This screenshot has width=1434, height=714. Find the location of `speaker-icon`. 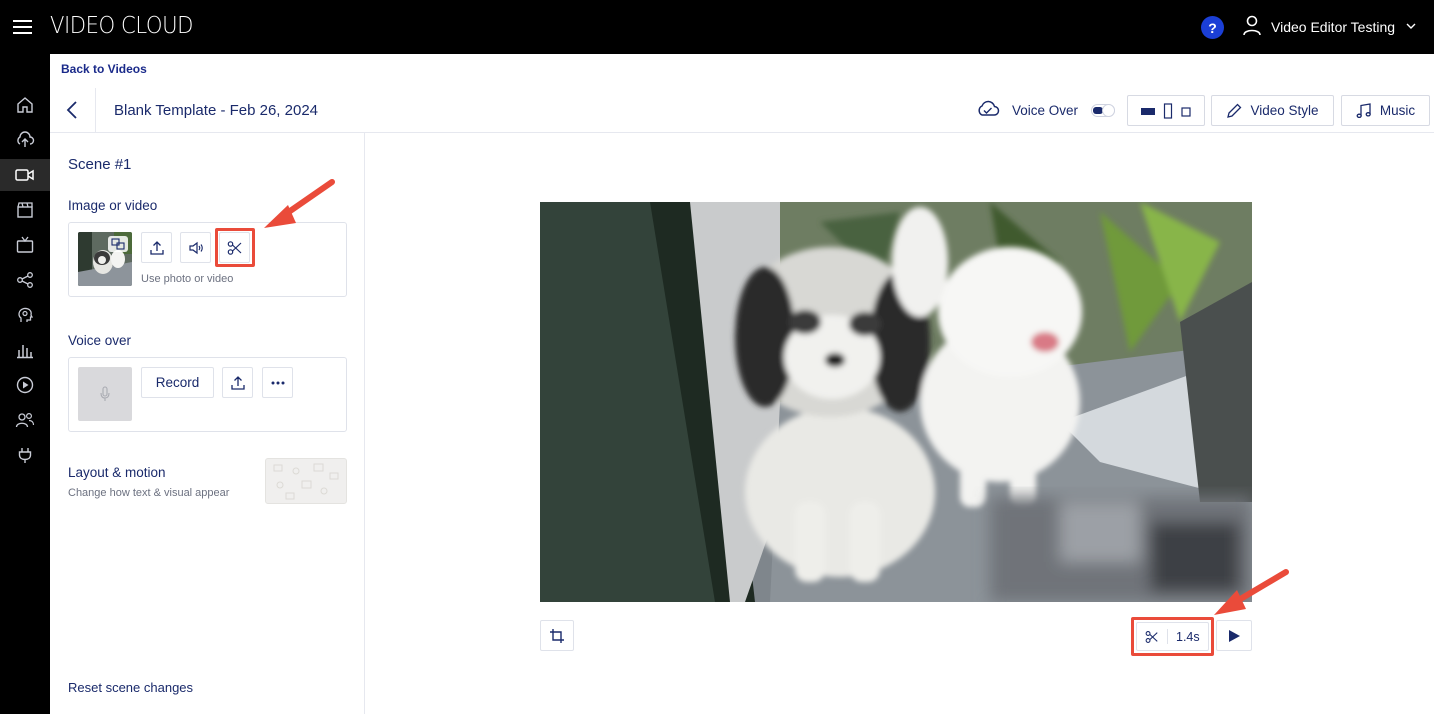

speaker-icon is located at coordinates (196, 248).